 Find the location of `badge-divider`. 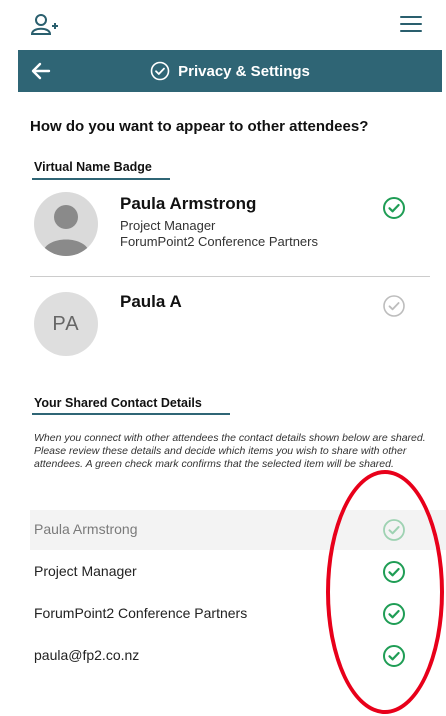

badge-divider is located at coordinates (230, 276).